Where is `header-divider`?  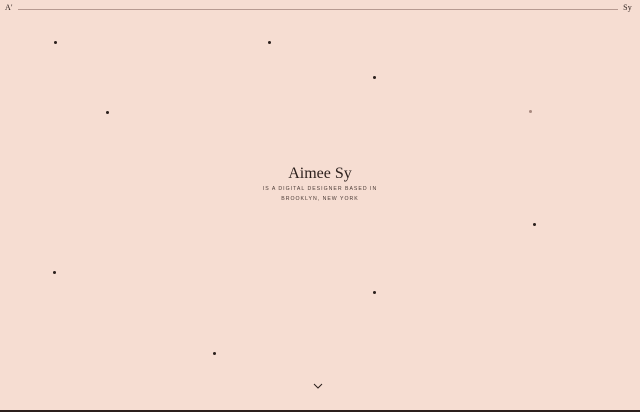
header-divider is located at coordinates (318, 9).